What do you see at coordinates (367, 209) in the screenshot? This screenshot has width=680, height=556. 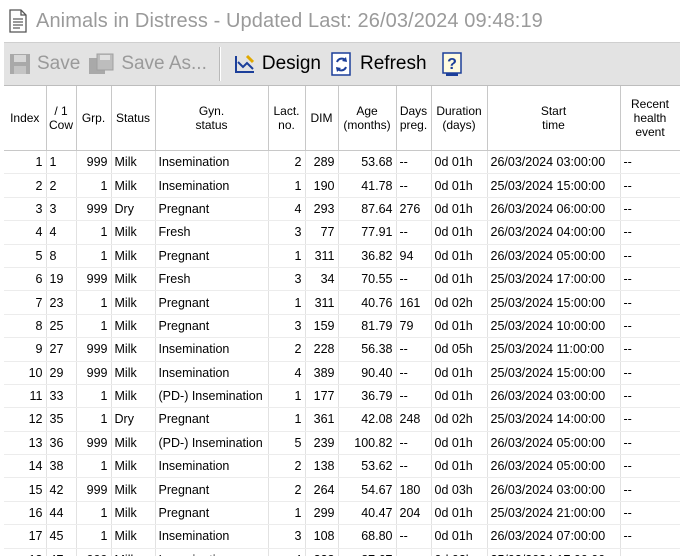 I see `cell-age: 87.64` at bounding box center [367, 209].